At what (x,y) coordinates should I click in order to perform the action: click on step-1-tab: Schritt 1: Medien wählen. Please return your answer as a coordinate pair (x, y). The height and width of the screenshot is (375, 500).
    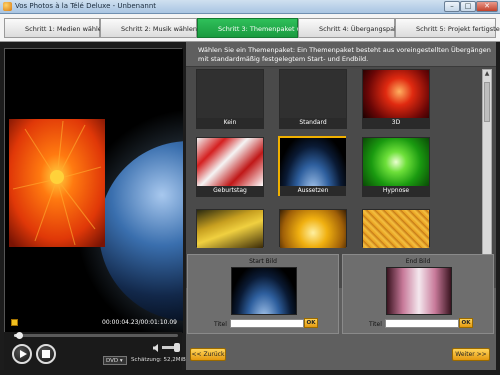
    Looking at the image, I should click on (55, 28).